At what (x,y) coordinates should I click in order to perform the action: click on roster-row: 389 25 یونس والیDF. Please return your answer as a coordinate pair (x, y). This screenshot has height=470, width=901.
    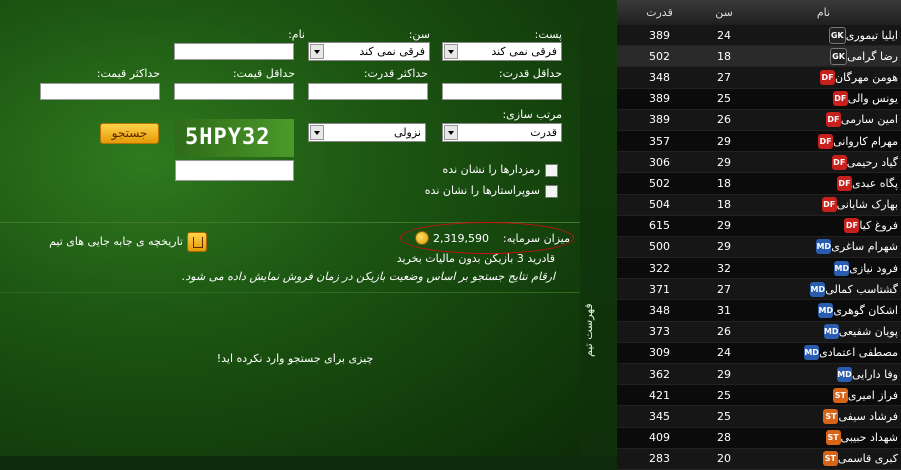
    Looking at the image, I should click on (759, 99).